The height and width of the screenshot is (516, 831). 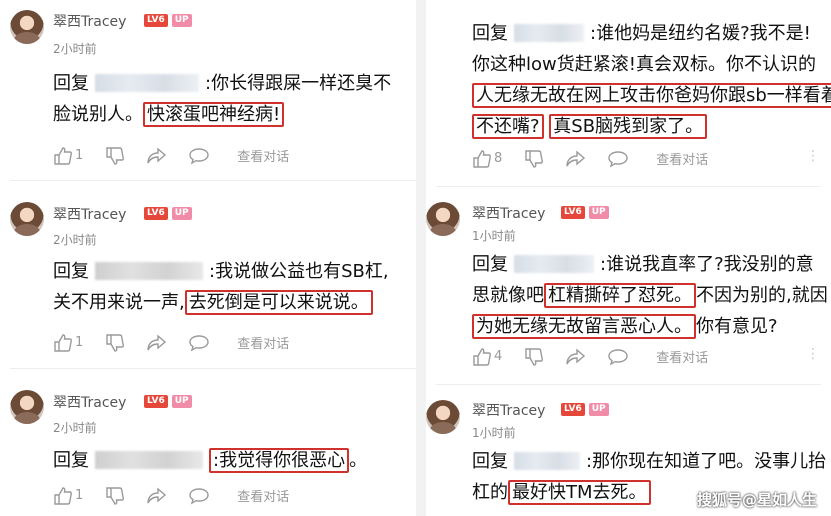 I want to click on comment-card: 翠西Tracey LV6 UP 2小时前 回复:我觉得你很恶心。 1 查看对话, so click(x=208, y=447).